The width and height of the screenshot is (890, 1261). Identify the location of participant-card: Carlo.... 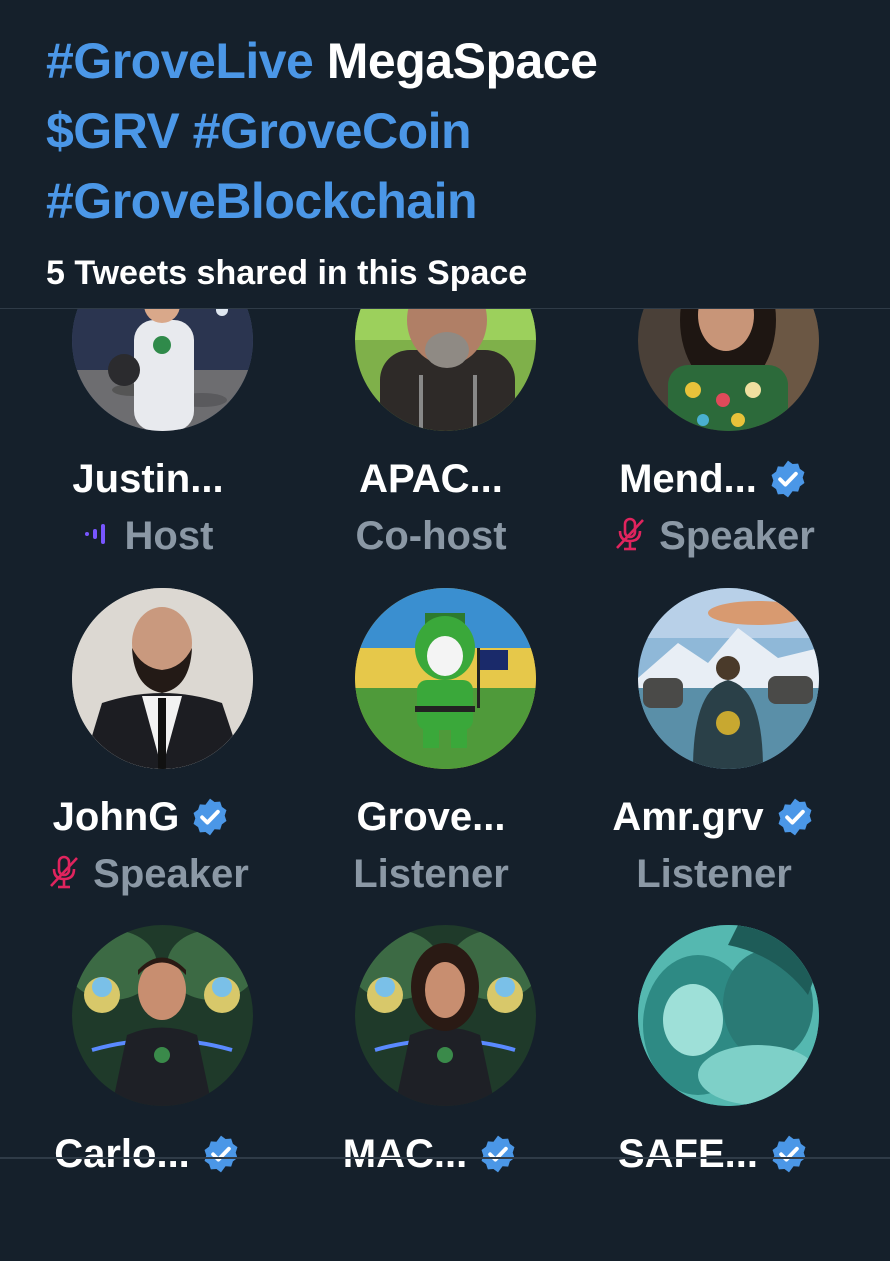
(148, 1093).